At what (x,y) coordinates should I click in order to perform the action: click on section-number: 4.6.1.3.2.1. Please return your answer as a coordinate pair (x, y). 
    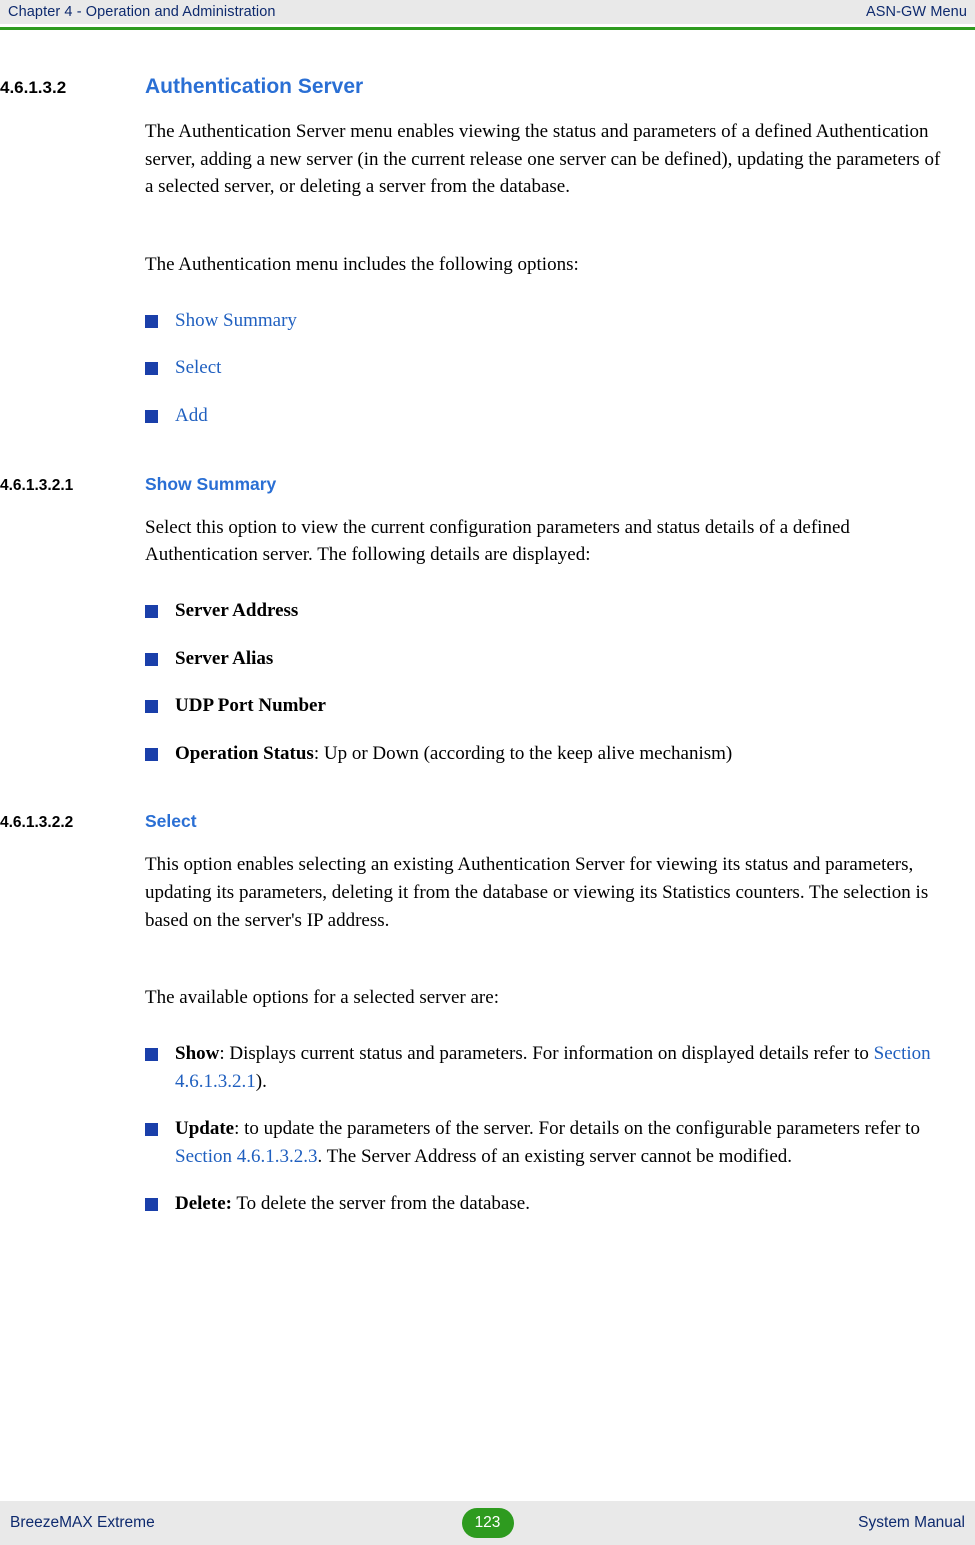
    Looking at the image, I should click on (37, 485).